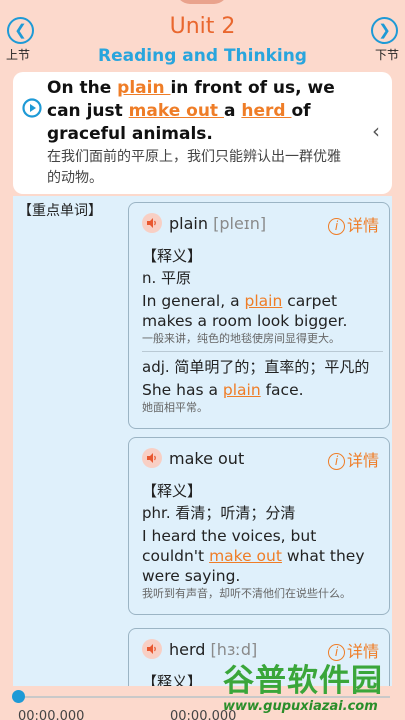 The width and height of the screenshot is (405, 720). I want to click on definition: adj. 简单明了的；直率的；平凡的, so click(256, 367).